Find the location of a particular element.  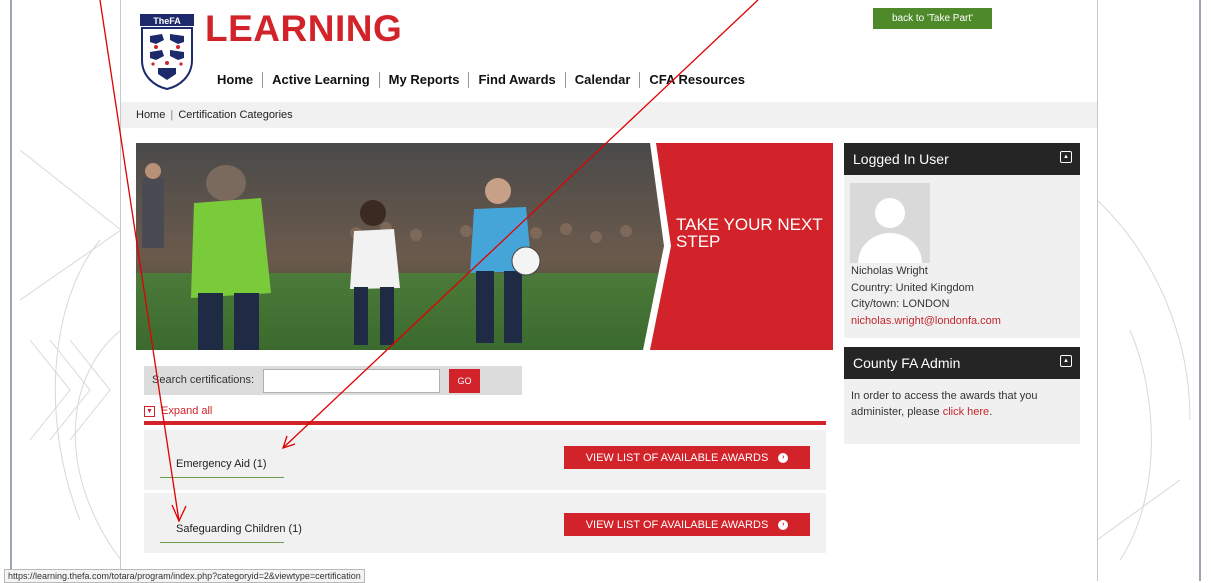

expand-all-icon: ▼ is located at coordinates (149, 411).